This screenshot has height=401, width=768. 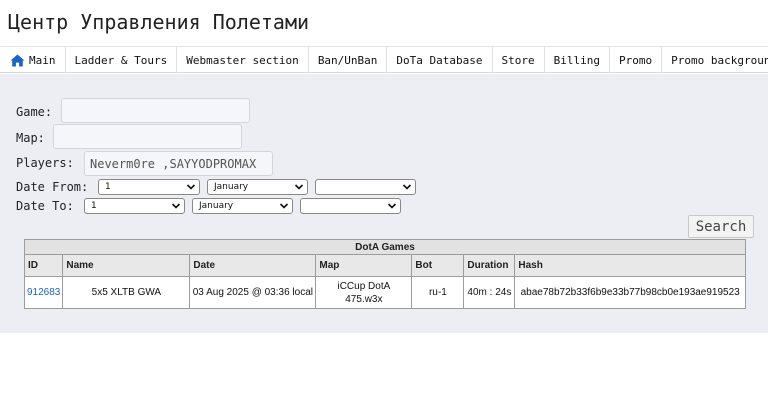 What do you see at coordinates (364, 265) in the screenshot?
I see `column-header-map: Map` at bounding box center [364, 265].